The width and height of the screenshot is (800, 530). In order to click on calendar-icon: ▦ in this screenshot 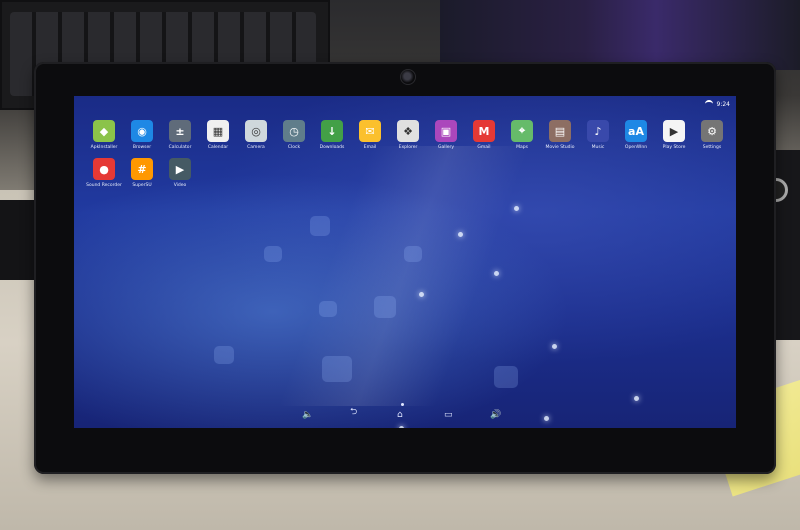, I will do `click(218, 131)`.